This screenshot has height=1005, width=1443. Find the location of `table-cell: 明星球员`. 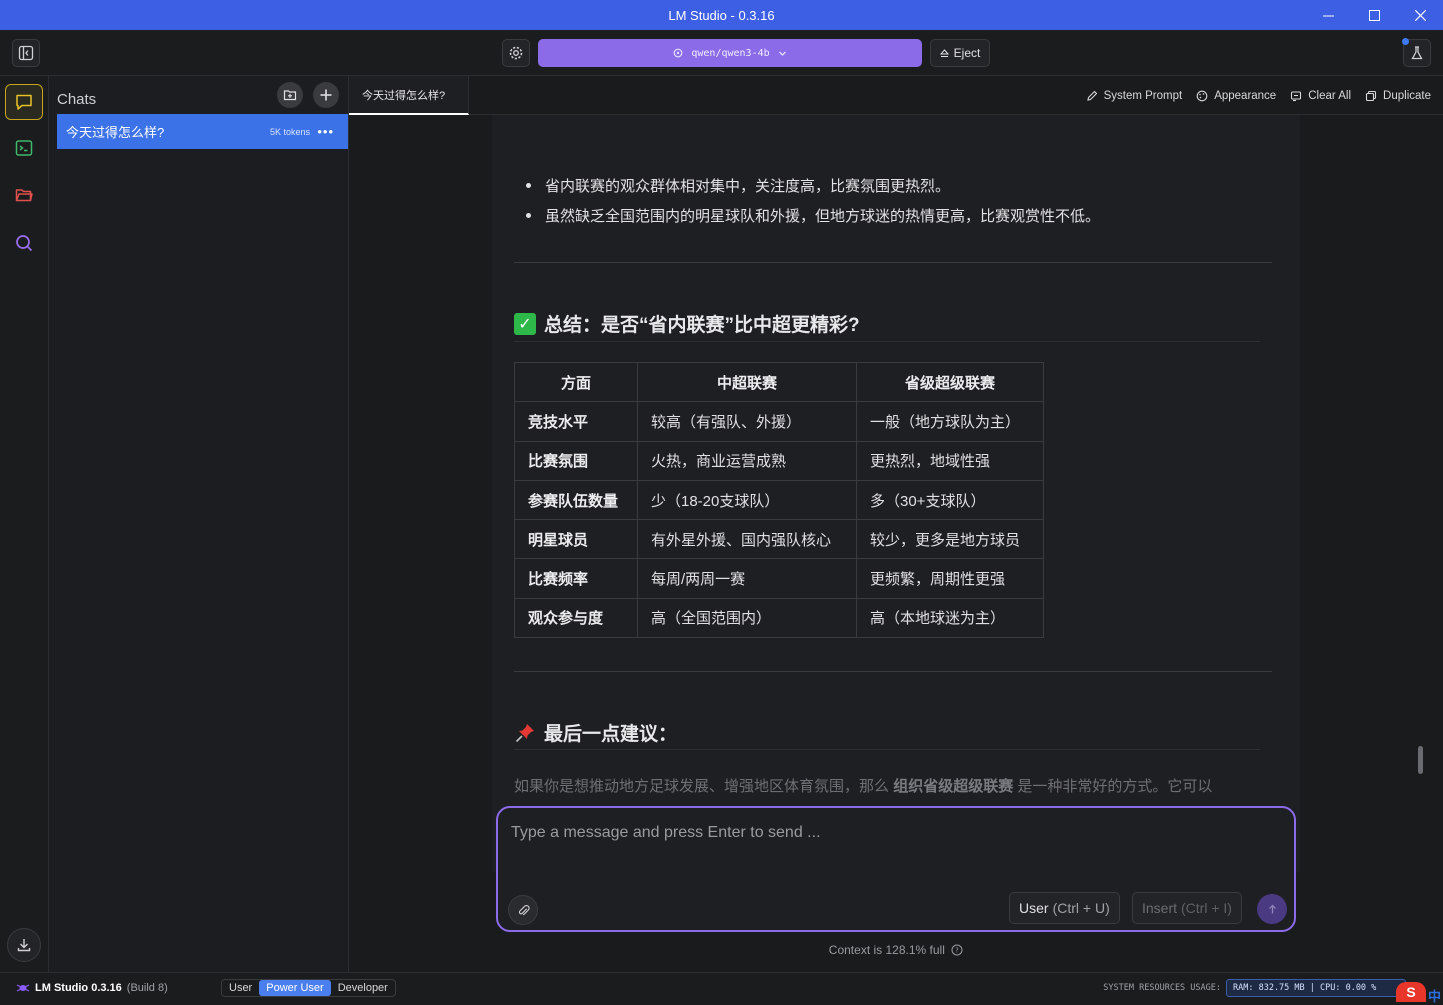

table-cell: 明星球员 is located at coordinates (576, 539).